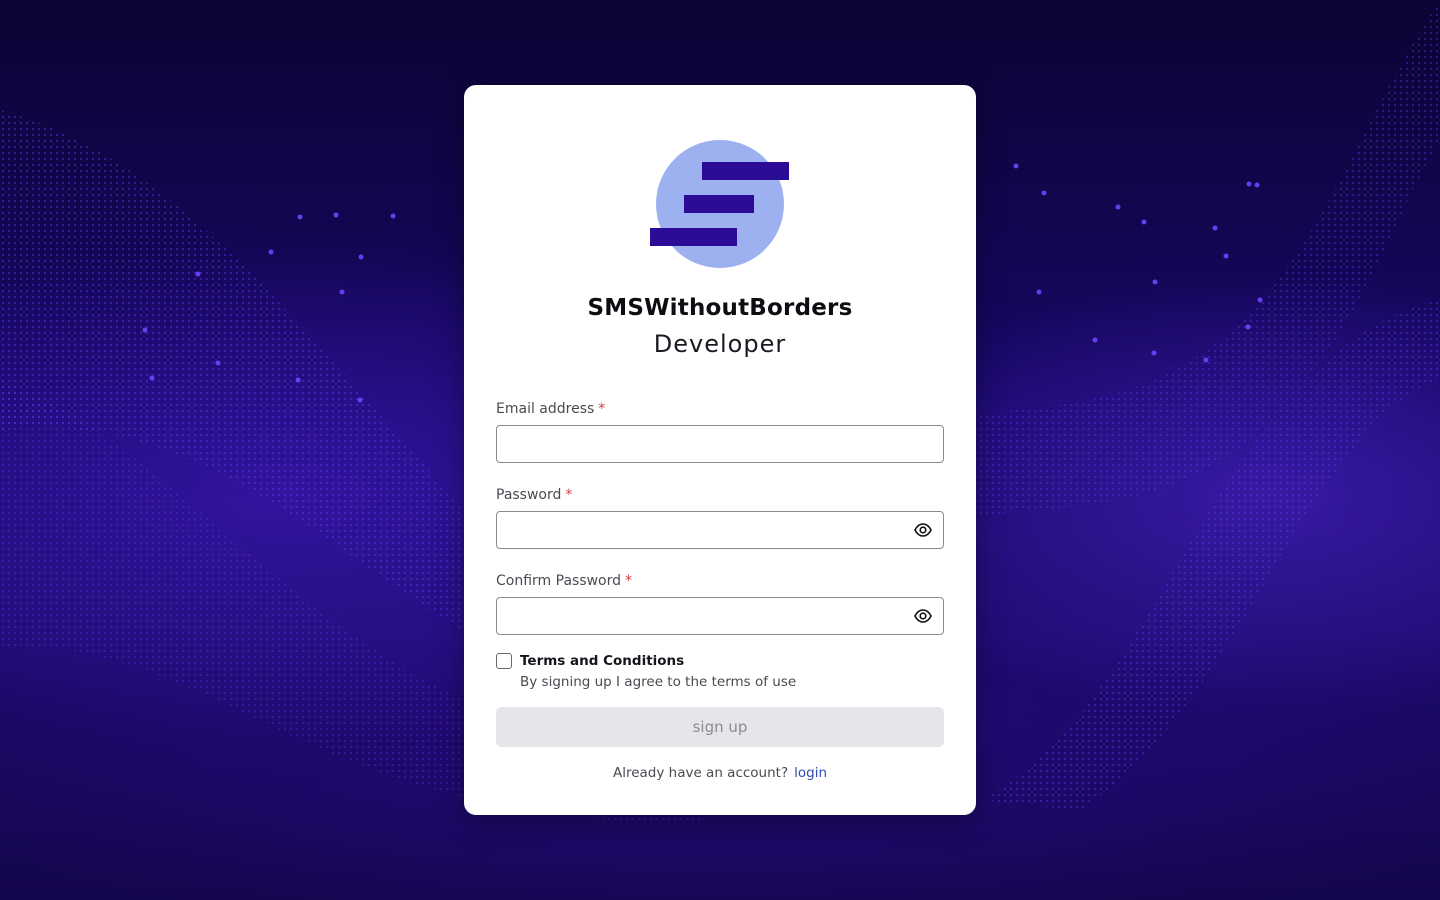 The height and width of the screenshot is (900, 1440). What do you see at coordinates (720, 308) in the screenshot?
I see `brand-title: SMSWithoutBorders` at bounding box center [720, 308].